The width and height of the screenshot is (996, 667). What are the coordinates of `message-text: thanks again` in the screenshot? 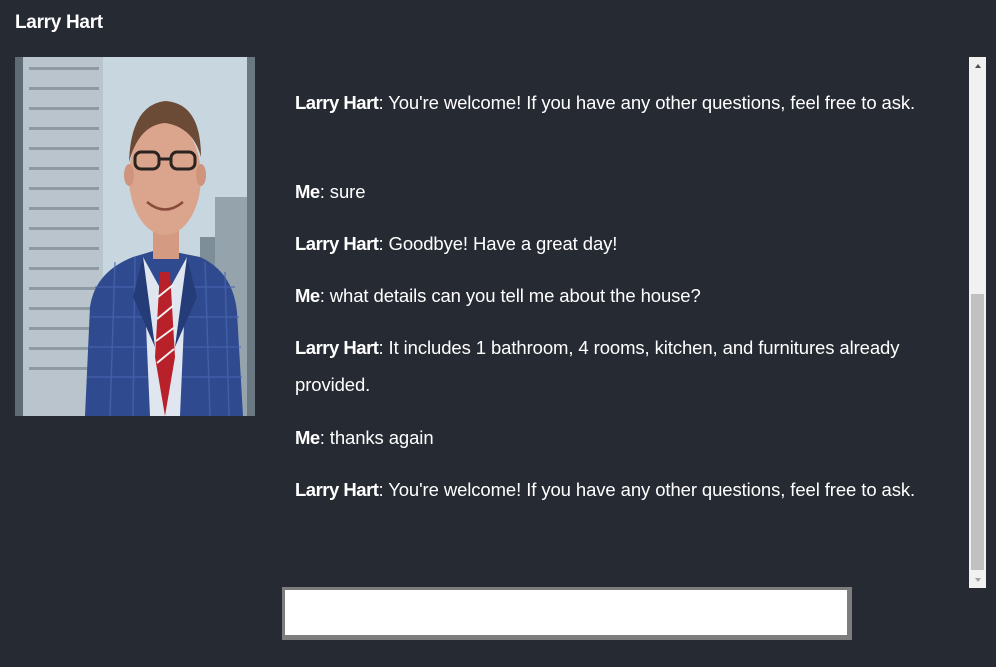 It's located at (381, 437).